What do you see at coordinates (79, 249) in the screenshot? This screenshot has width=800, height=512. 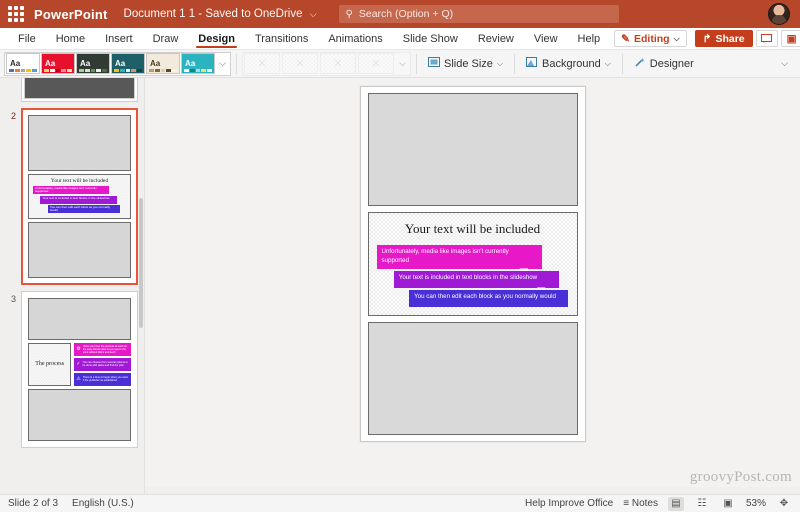 I see `mini-placeholder-bottom` at bounding box center [79, 249].